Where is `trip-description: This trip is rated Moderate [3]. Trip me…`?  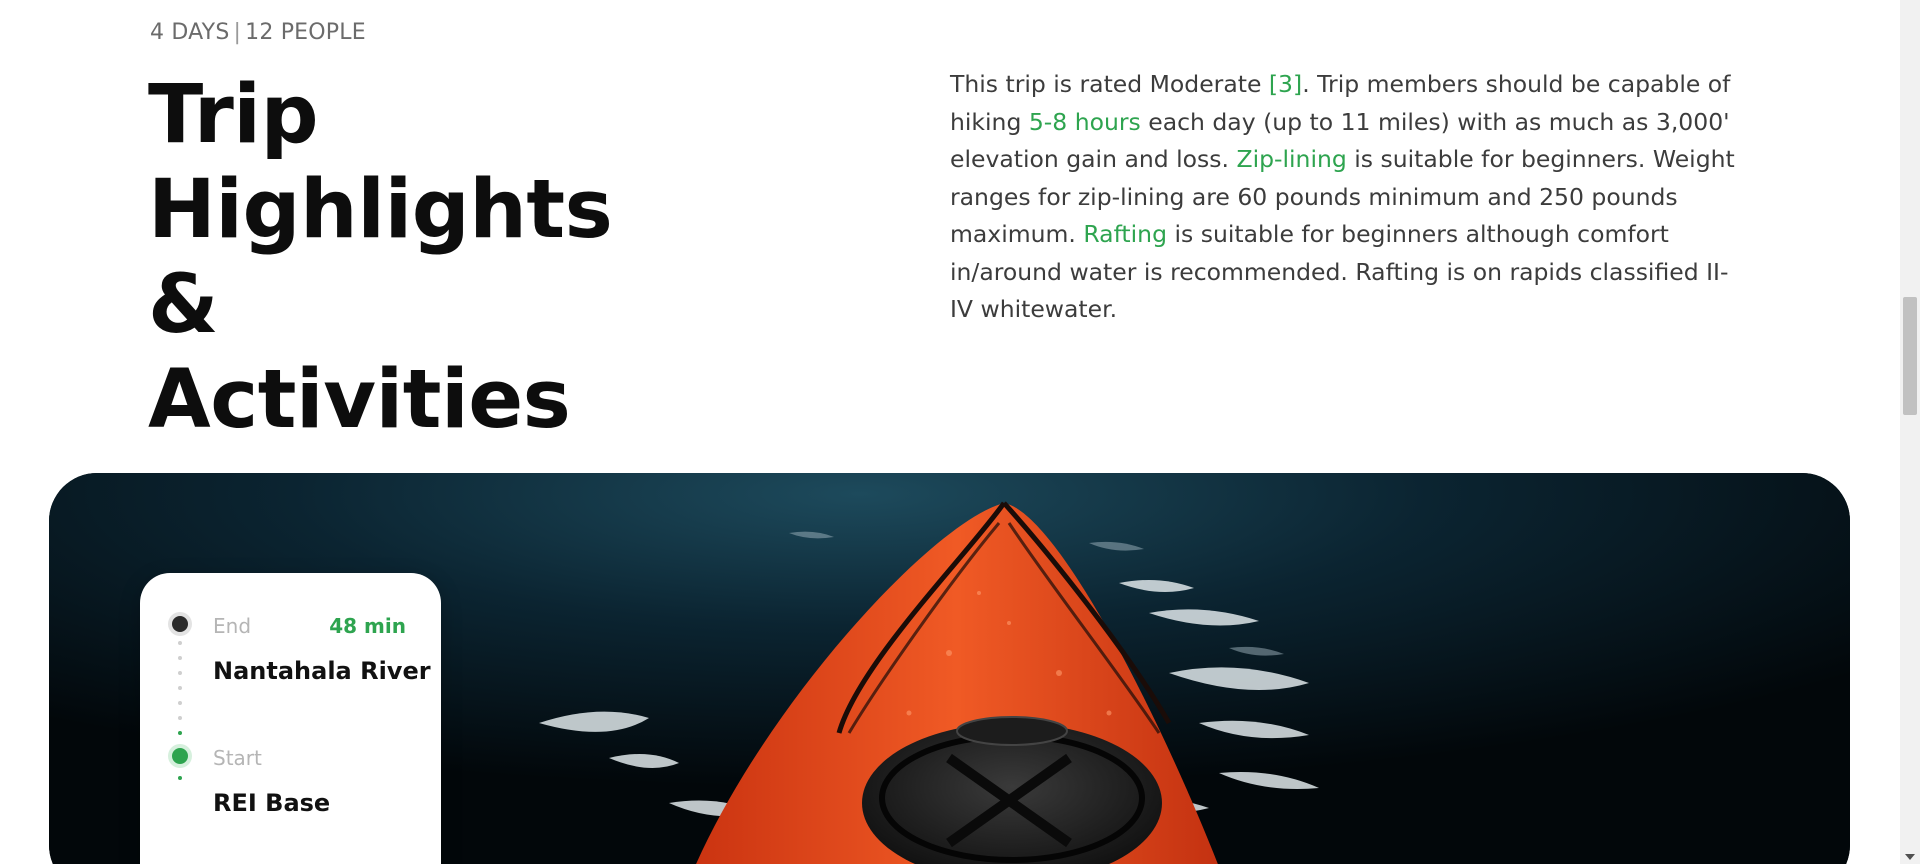 trip-description: This trip is rated Moderate [3]. Trip me… is located at coordinates (1350, 197).